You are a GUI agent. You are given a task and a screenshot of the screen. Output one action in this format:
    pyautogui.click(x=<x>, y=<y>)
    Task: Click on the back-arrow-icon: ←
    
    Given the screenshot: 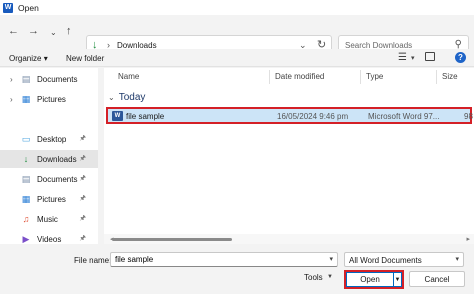 What is the action you would take?
    pyautogui.click(x=13, y=31)
    